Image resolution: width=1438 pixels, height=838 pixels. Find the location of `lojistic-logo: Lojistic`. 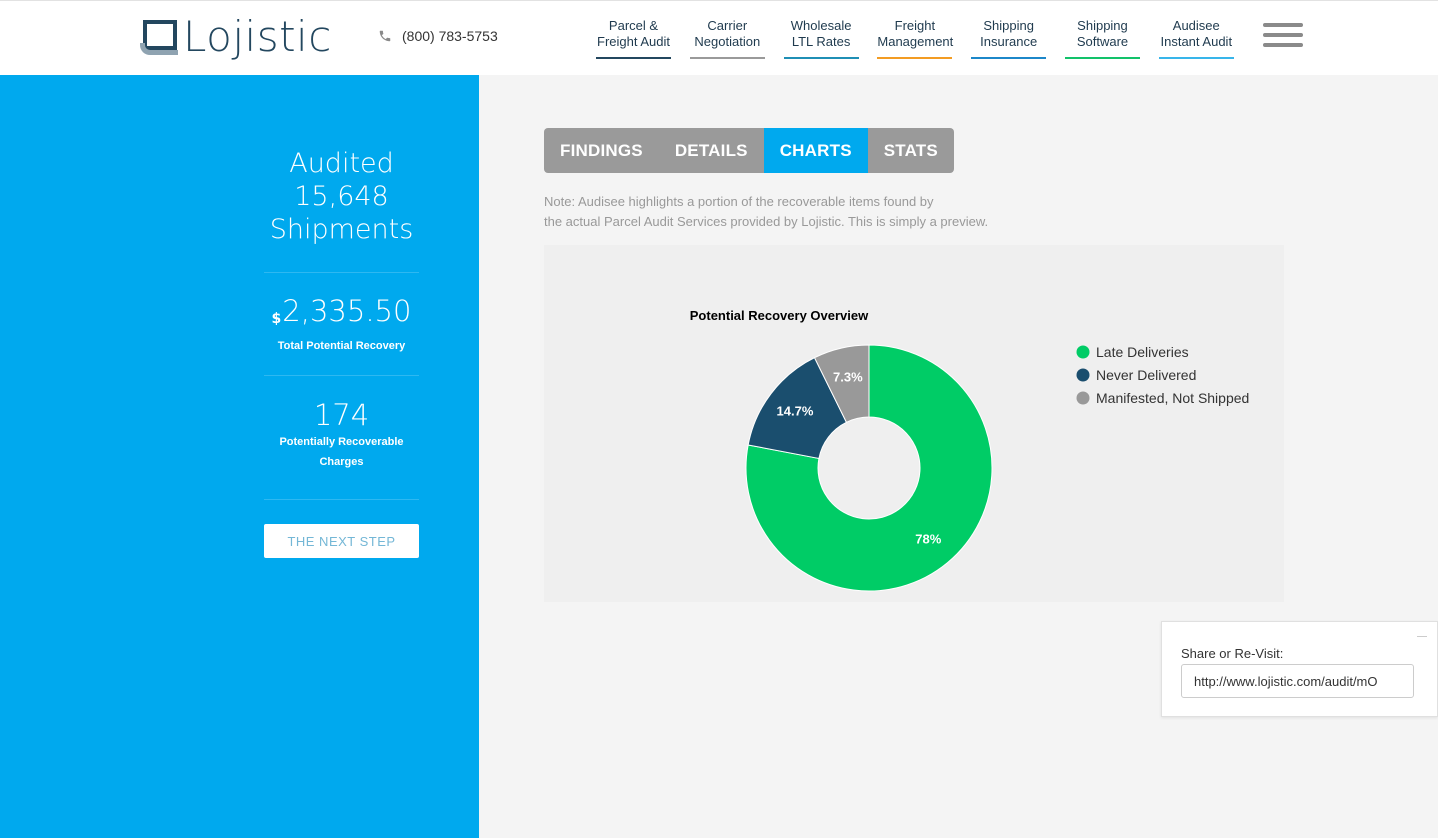

lojistic-logo: Lojistic is located at coordinates (236, 37).